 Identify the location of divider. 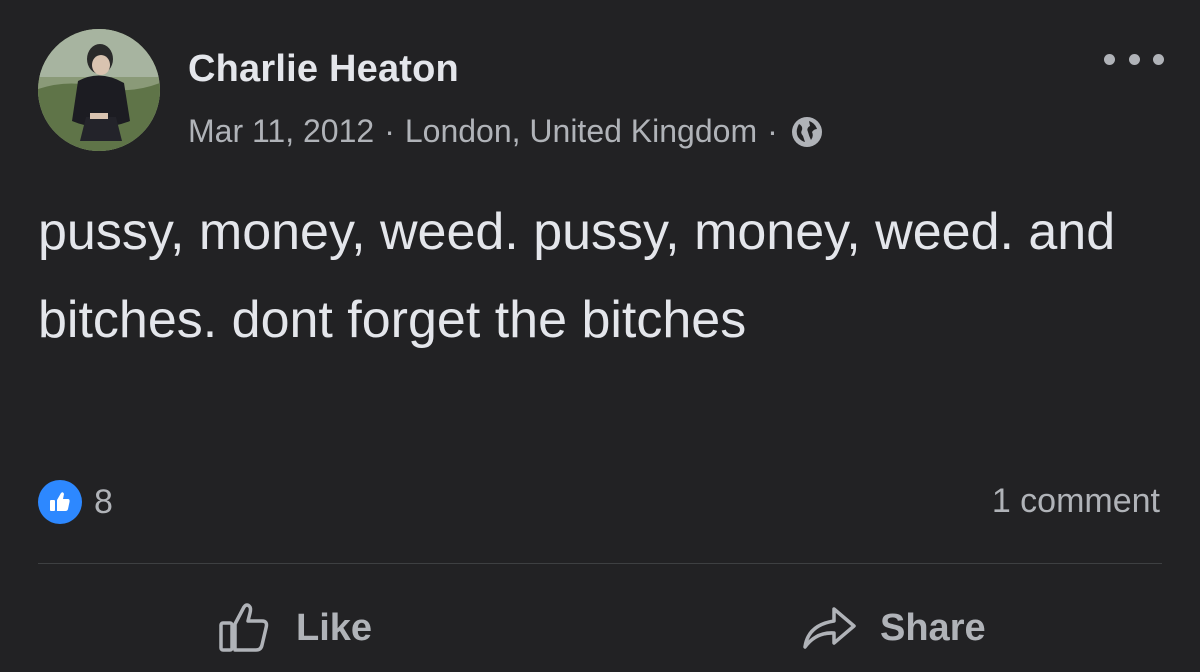
(600, 563).